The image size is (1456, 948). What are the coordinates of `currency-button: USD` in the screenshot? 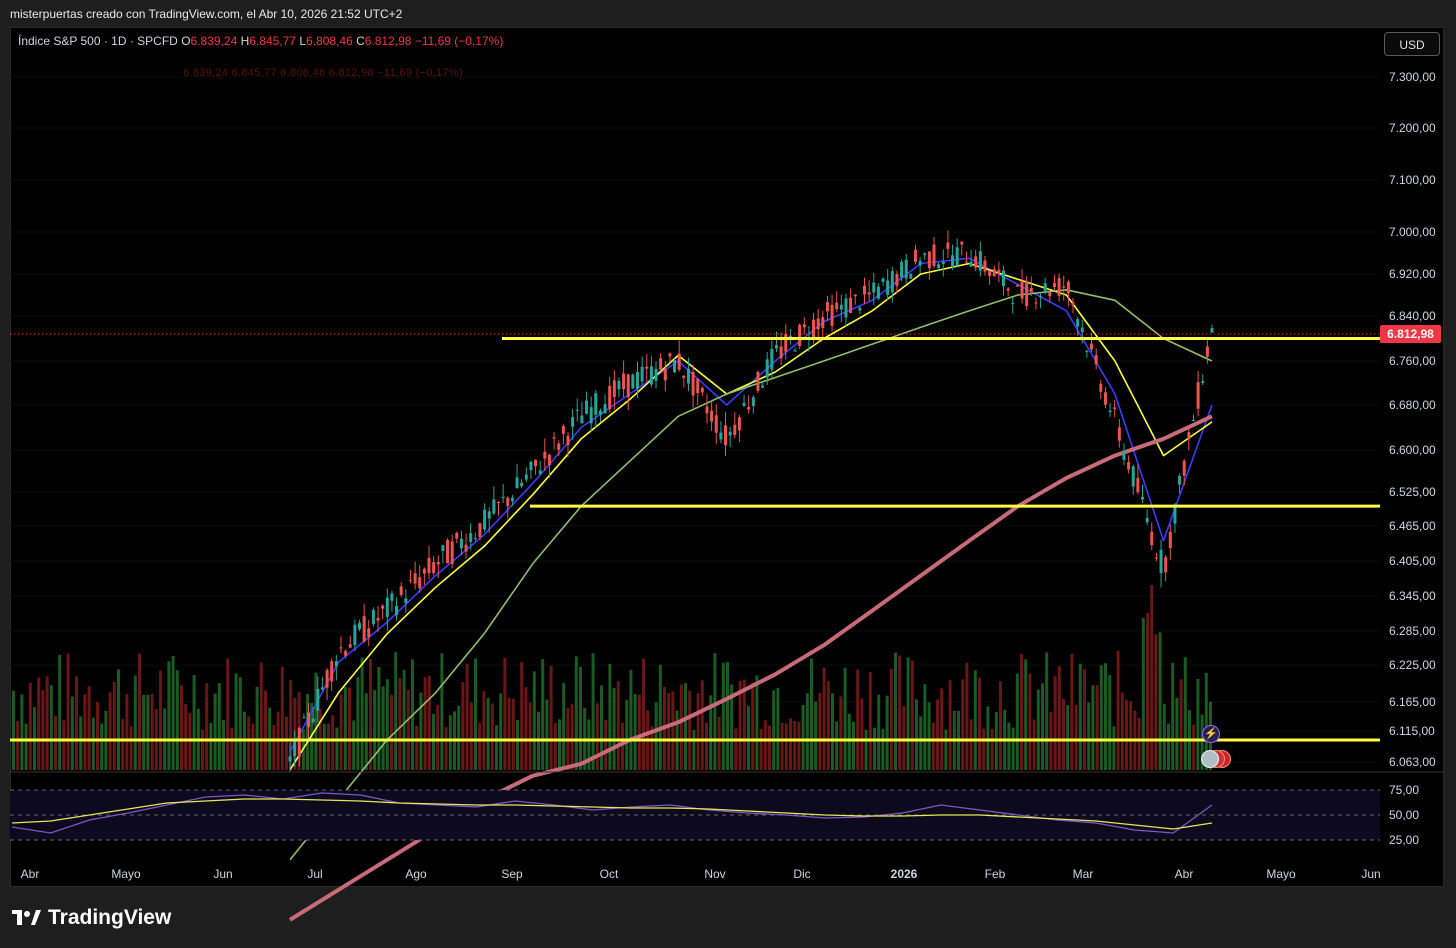 It's located at (1412, 44).